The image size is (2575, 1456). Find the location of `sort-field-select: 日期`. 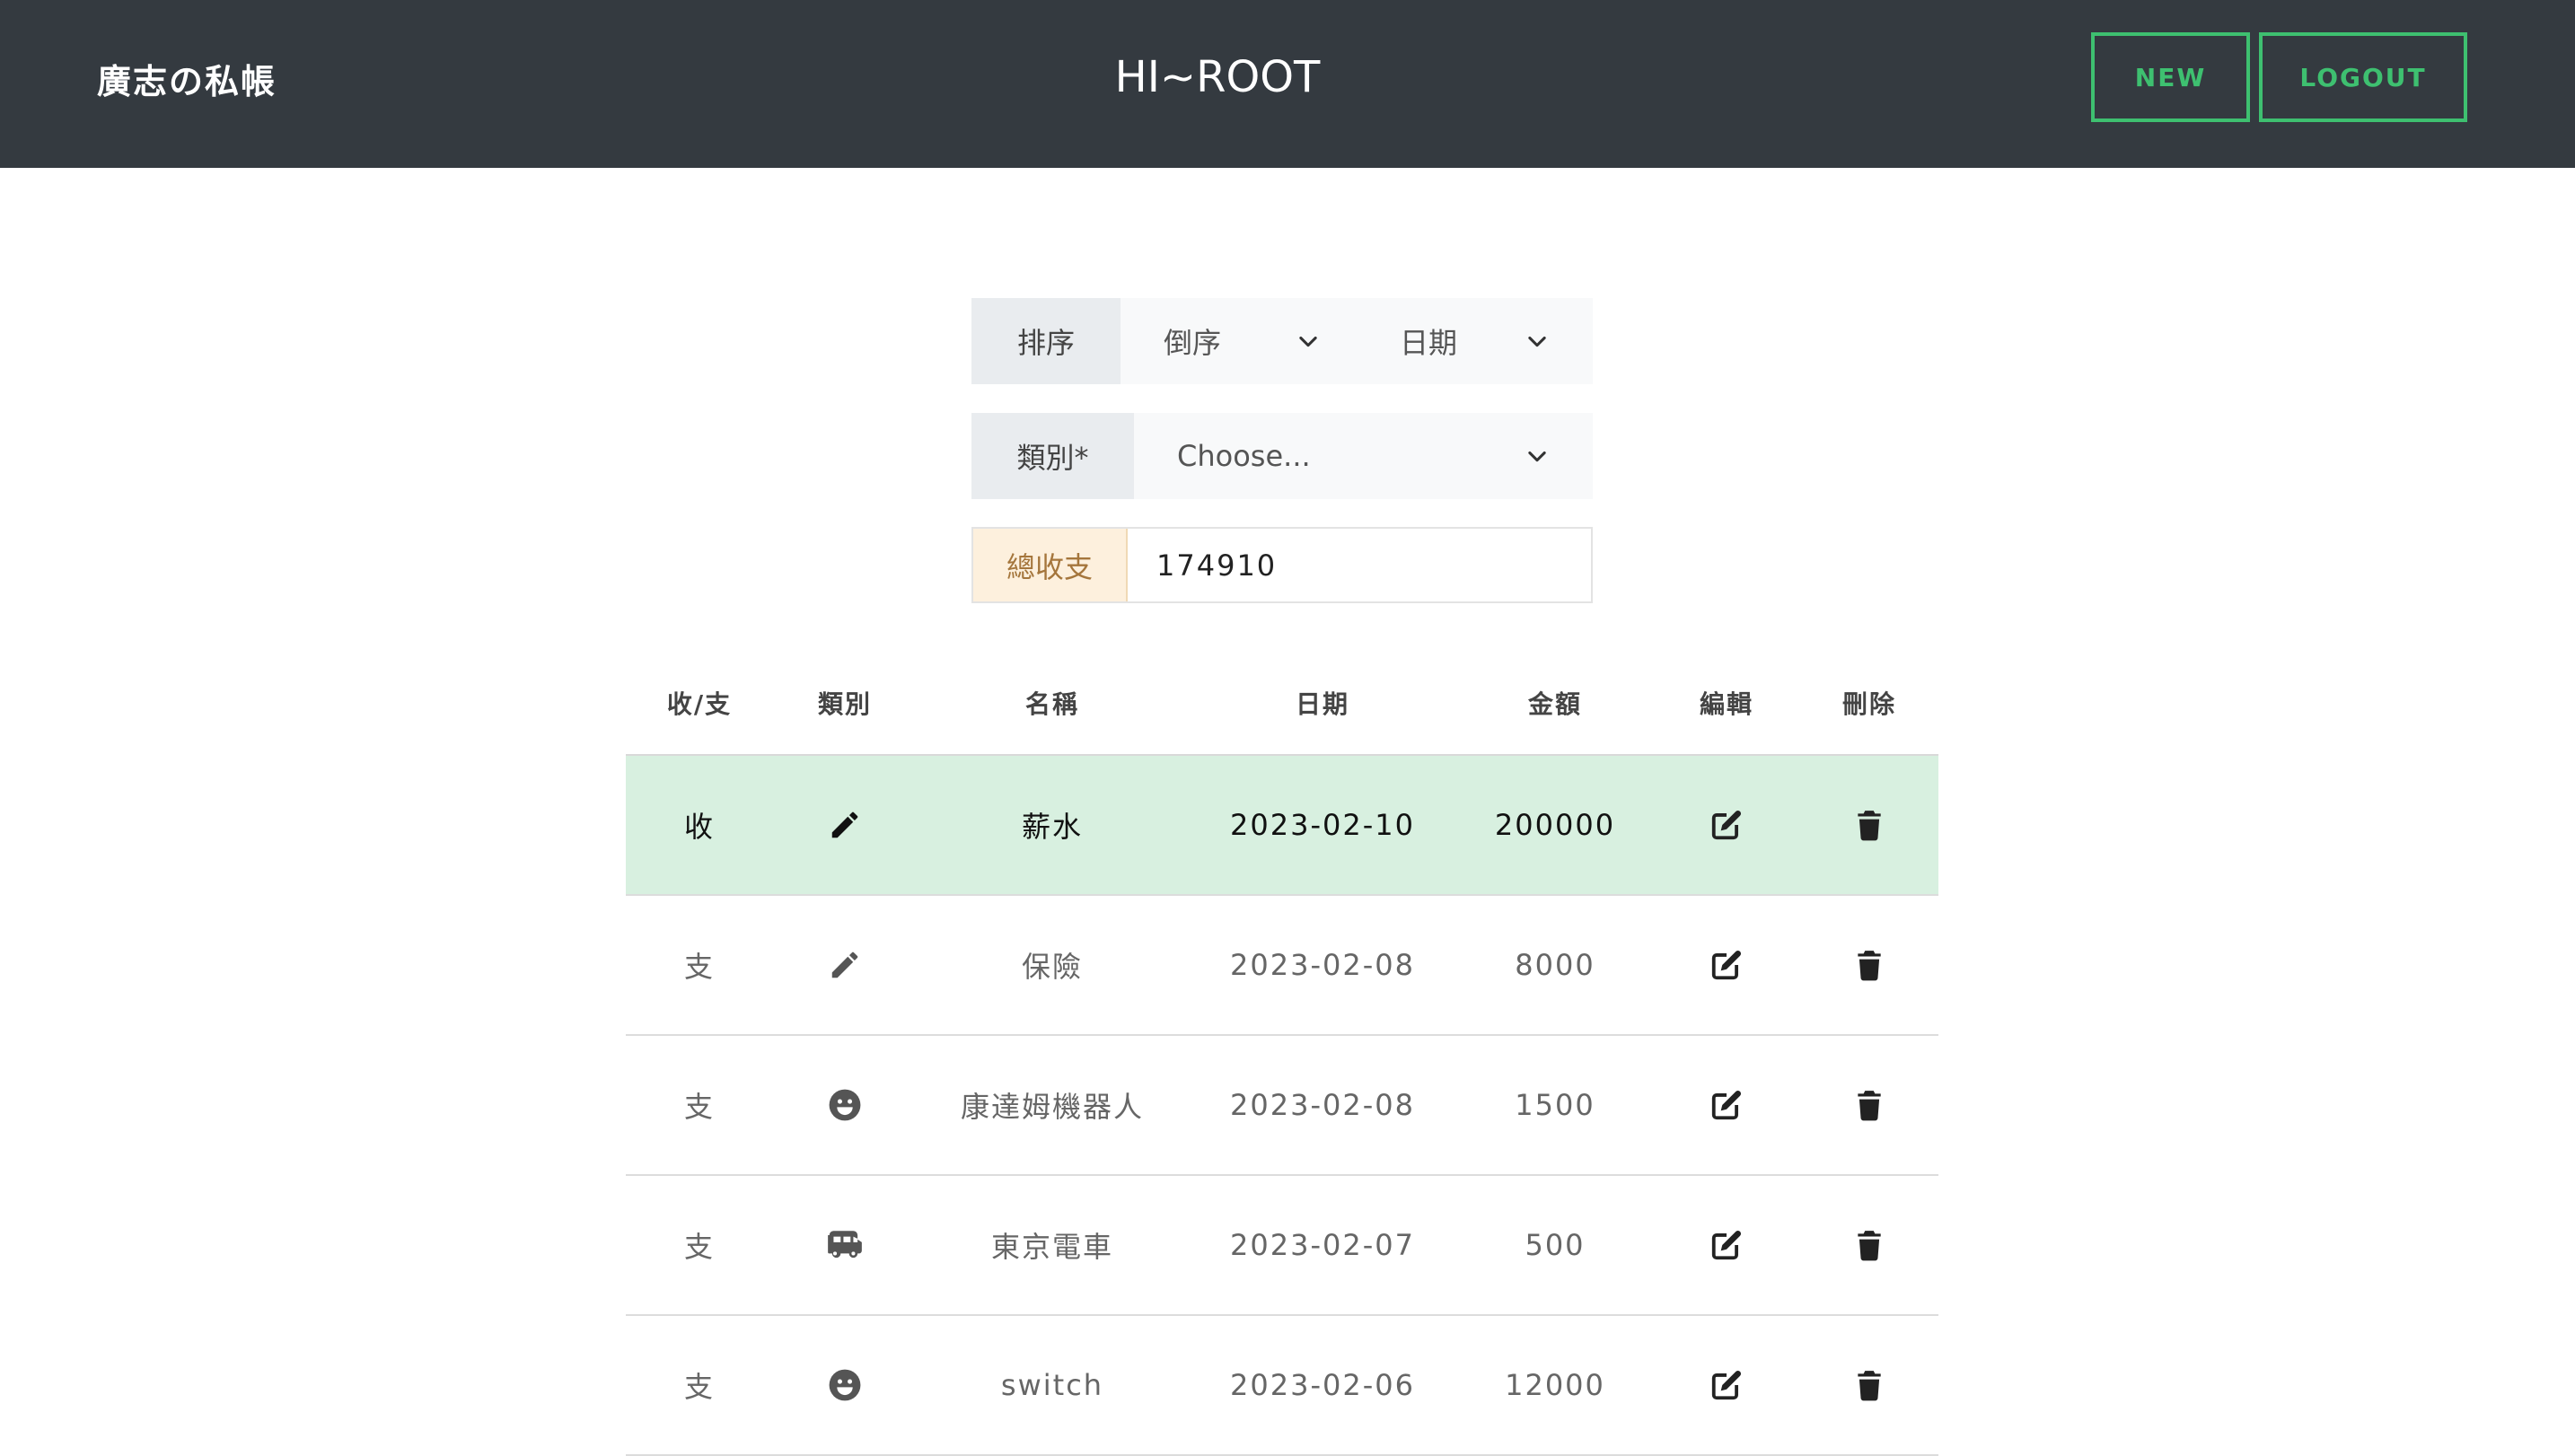

sort-field-select: 日期 is located at coordinates (1475, 341).